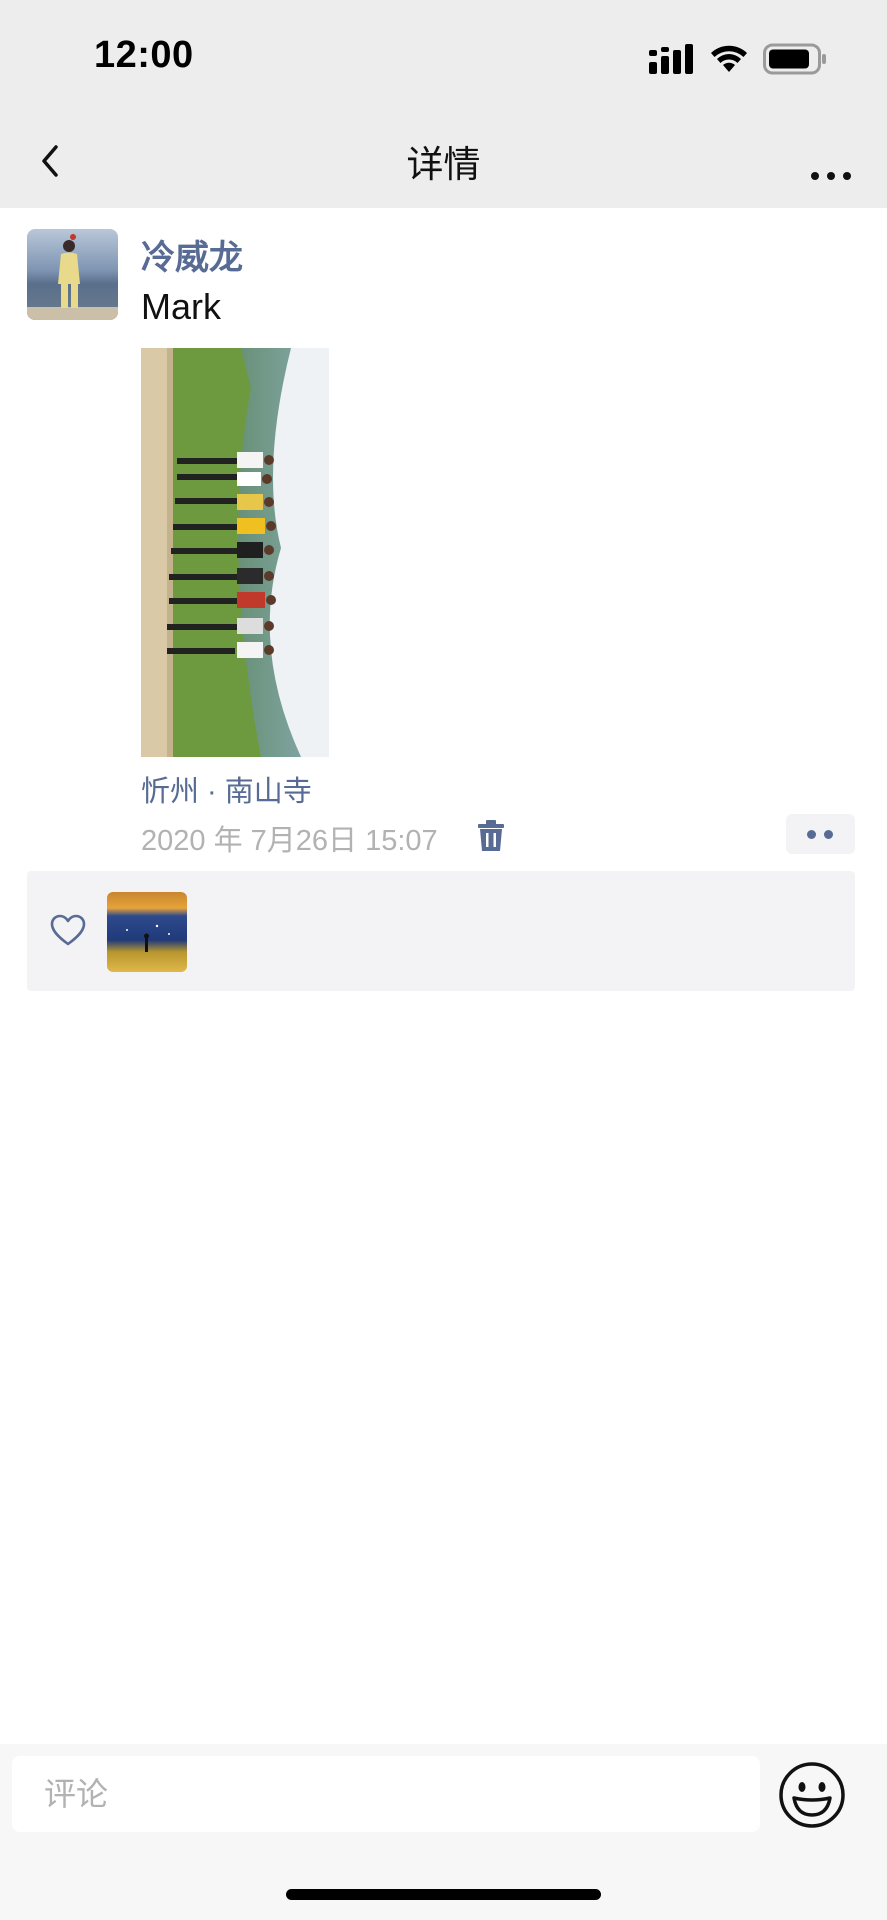  I want to click on author-name: 冷威龙, so click(192, 254).